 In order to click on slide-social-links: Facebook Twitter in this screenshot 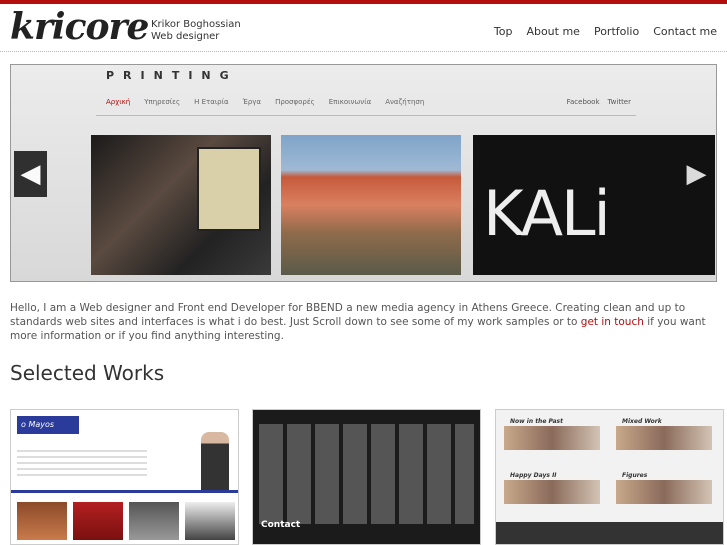, I will do `click(599, 102)`.